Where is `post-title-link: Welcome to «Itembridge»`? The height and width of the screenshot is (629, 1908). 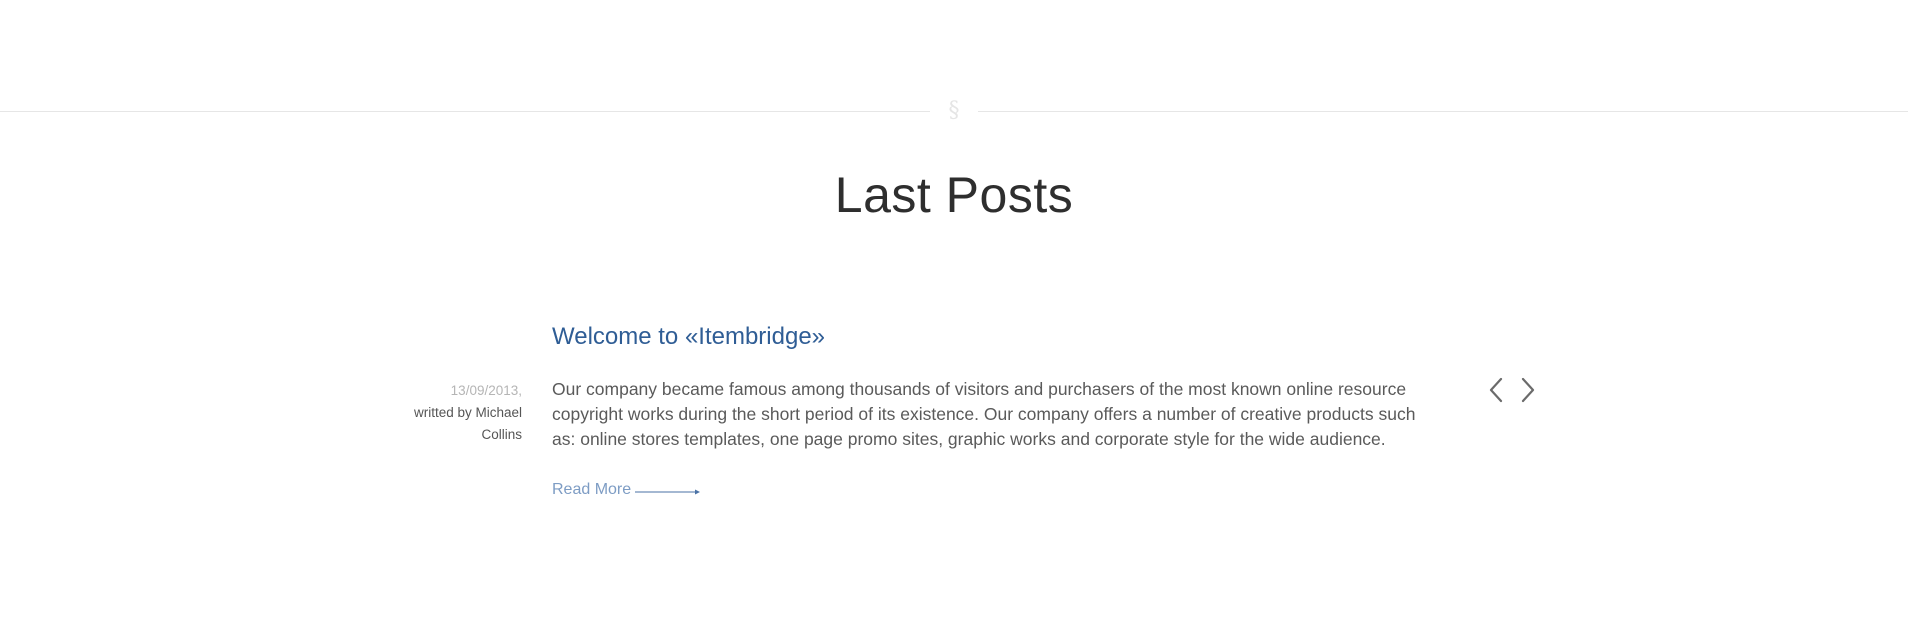
post-title-link: Welcome to «Itembridge» is located at coordinates (688, 337).